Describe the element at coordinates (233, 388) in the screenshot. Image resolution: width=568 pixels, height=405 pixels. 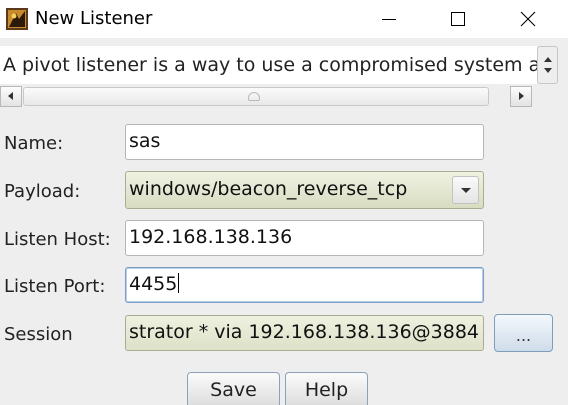
I see `save-button: Save` at that location.